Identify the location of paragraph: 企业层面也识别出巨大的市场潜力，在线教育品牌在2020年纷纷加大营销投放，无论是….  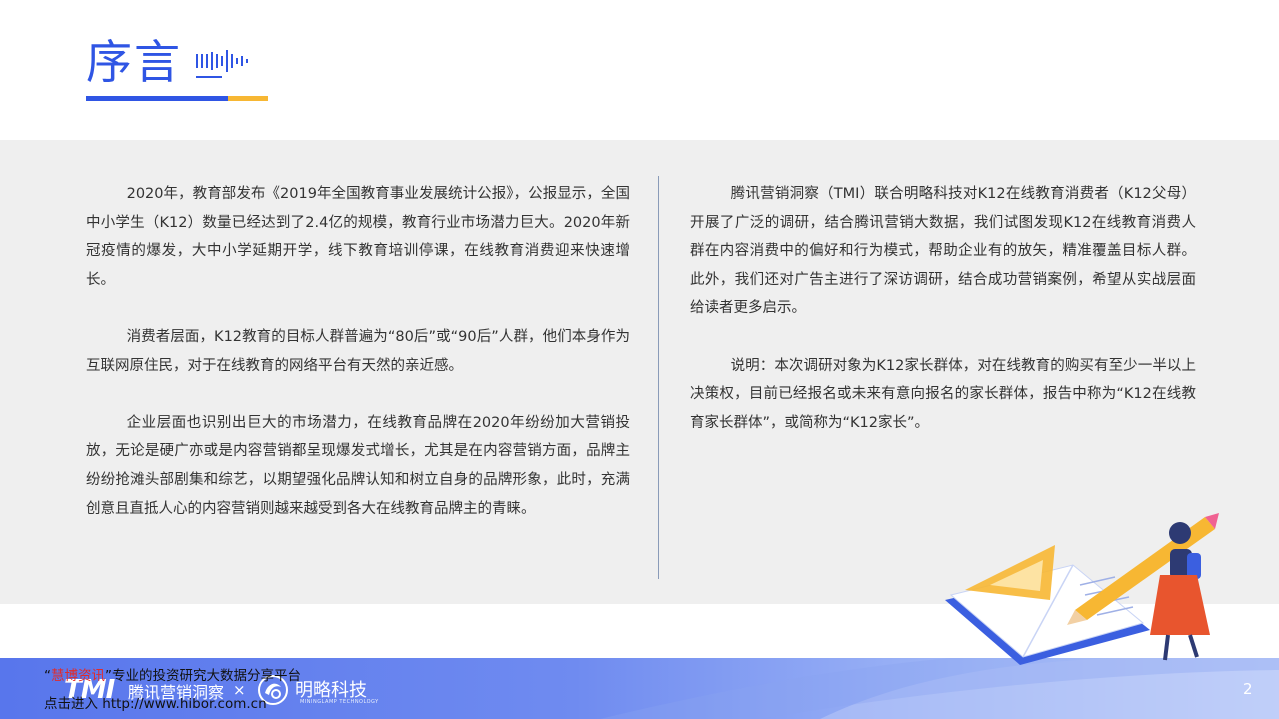
(358, 465).